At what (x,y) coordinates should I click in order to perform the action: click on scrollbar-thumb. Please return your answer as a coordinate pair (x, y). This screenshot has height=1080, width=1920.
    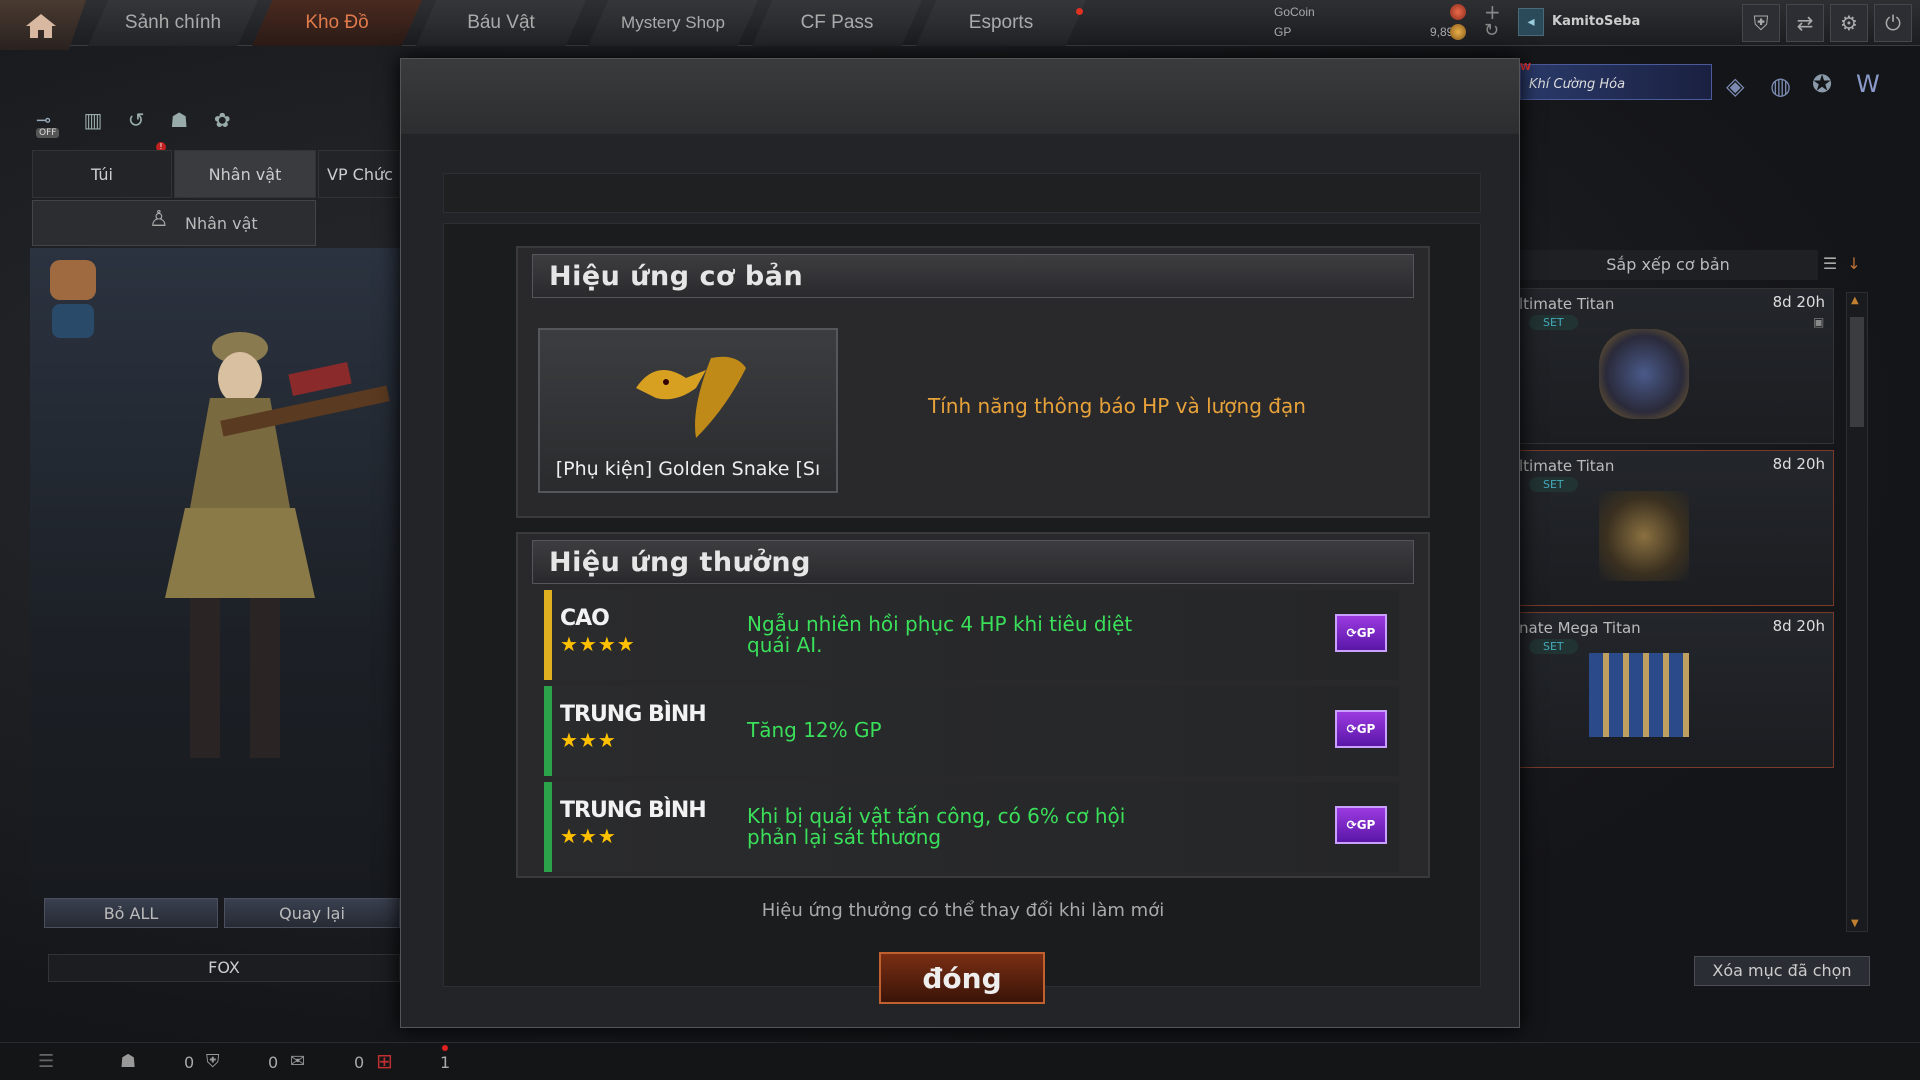
    Looking at the image, I should click on (1857, 372).